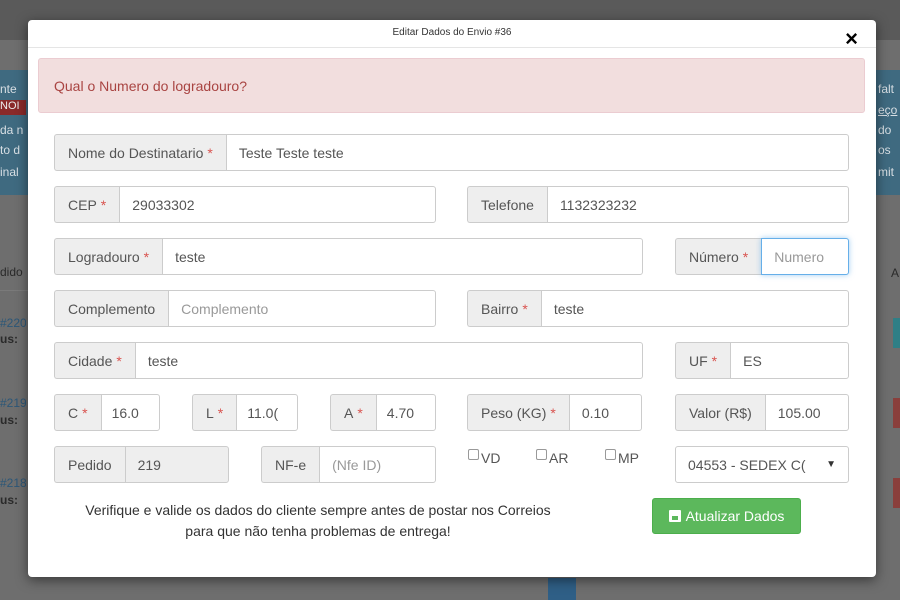  I want to click on numero-input, so click(805, 256).